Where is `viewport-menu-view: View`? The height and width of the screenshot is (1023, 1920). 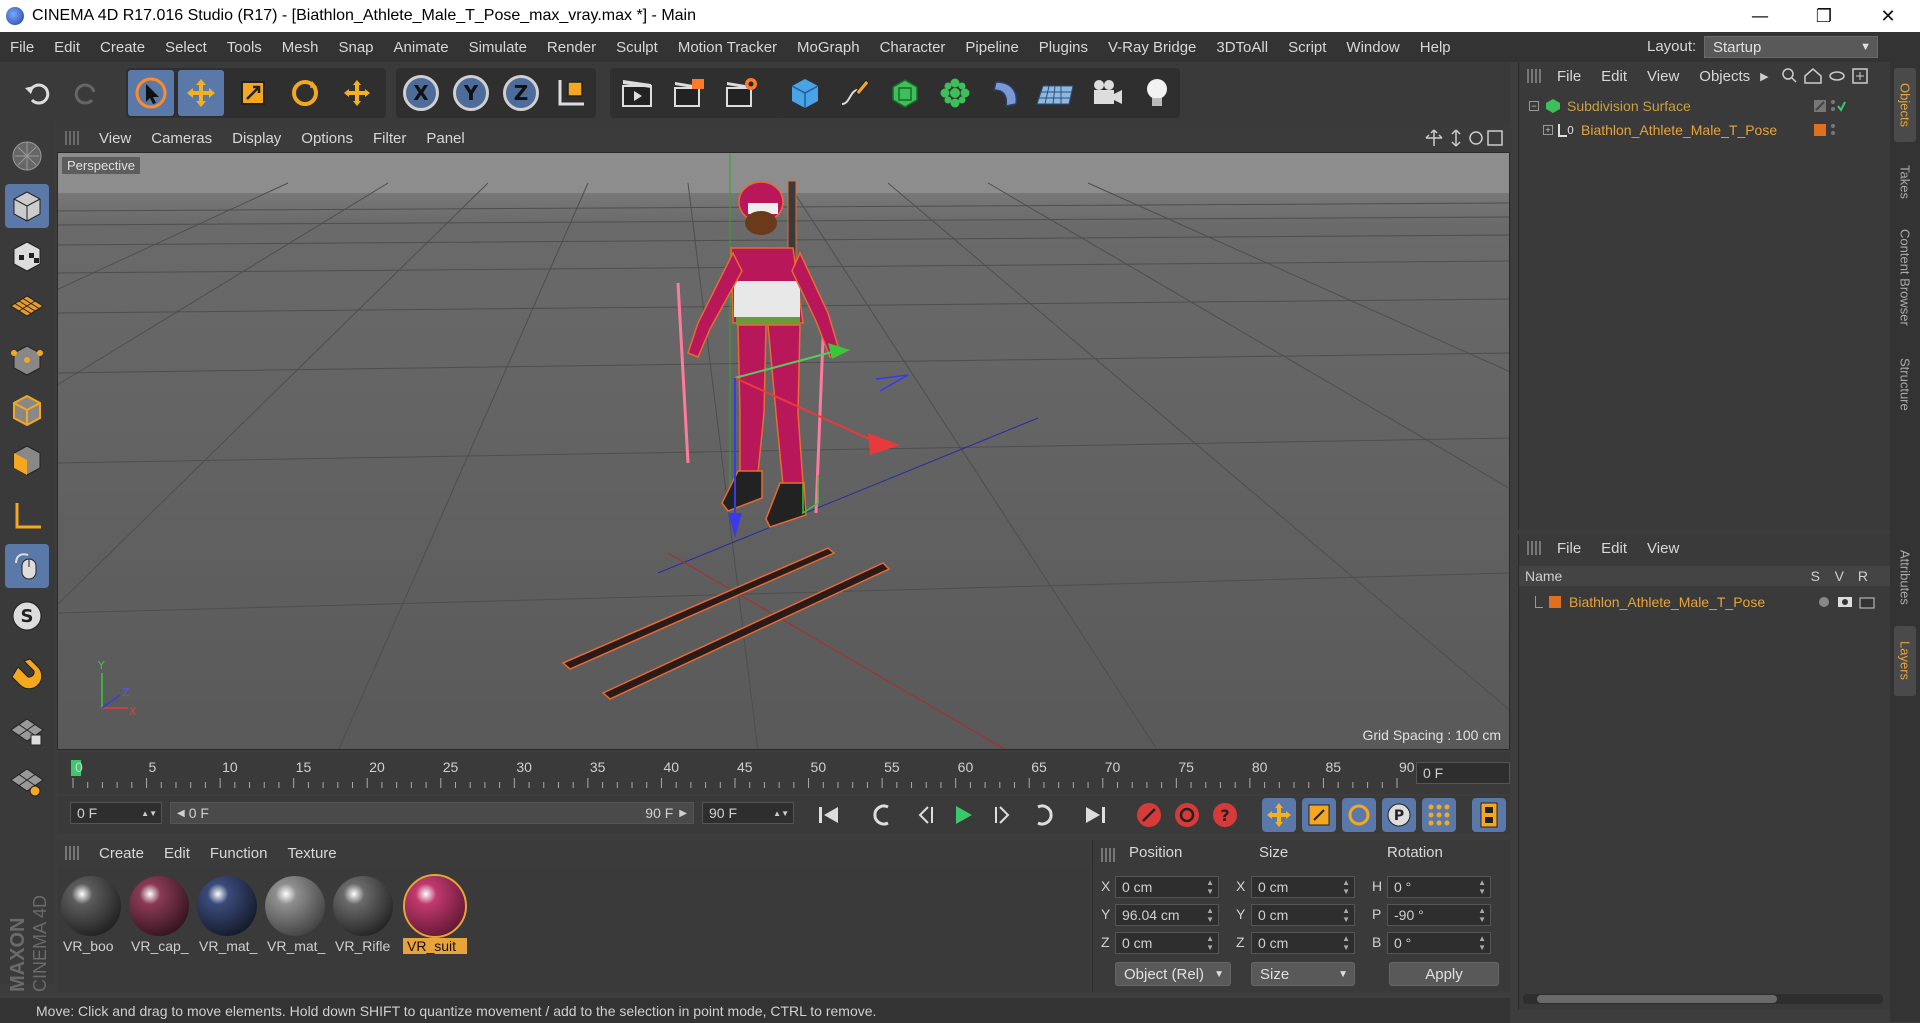 viewport-menu-view: View is located at coordinates (115, 138).